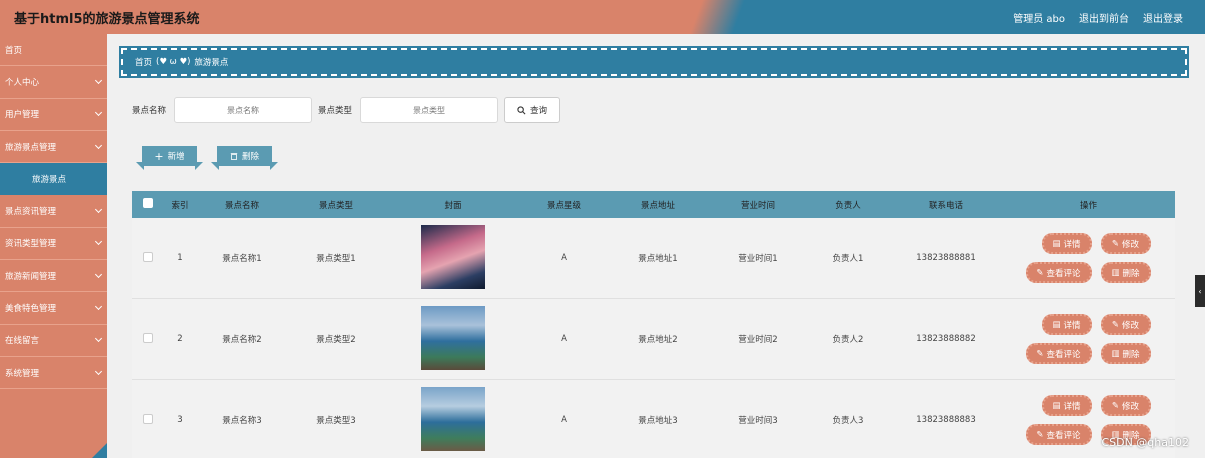 The width and height of the screenshot is (1205, 458). Describe the element at coordinates (946, 339) in the screenshot. I see `phone-cell: 13823888882` at that location.